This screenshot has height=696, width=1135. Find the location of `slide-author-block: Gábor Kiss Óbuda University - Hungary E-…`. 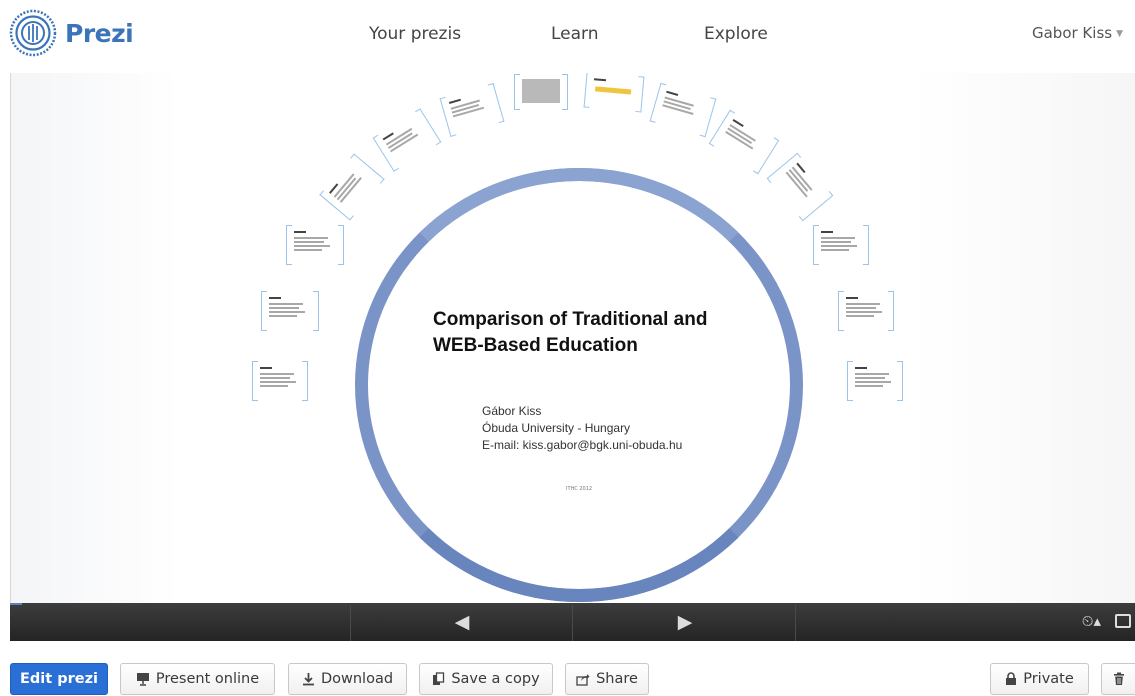

slide-author-block: Gábor Kiss Óbuda University - Hungary E-… is located at coordinates (582, 428).